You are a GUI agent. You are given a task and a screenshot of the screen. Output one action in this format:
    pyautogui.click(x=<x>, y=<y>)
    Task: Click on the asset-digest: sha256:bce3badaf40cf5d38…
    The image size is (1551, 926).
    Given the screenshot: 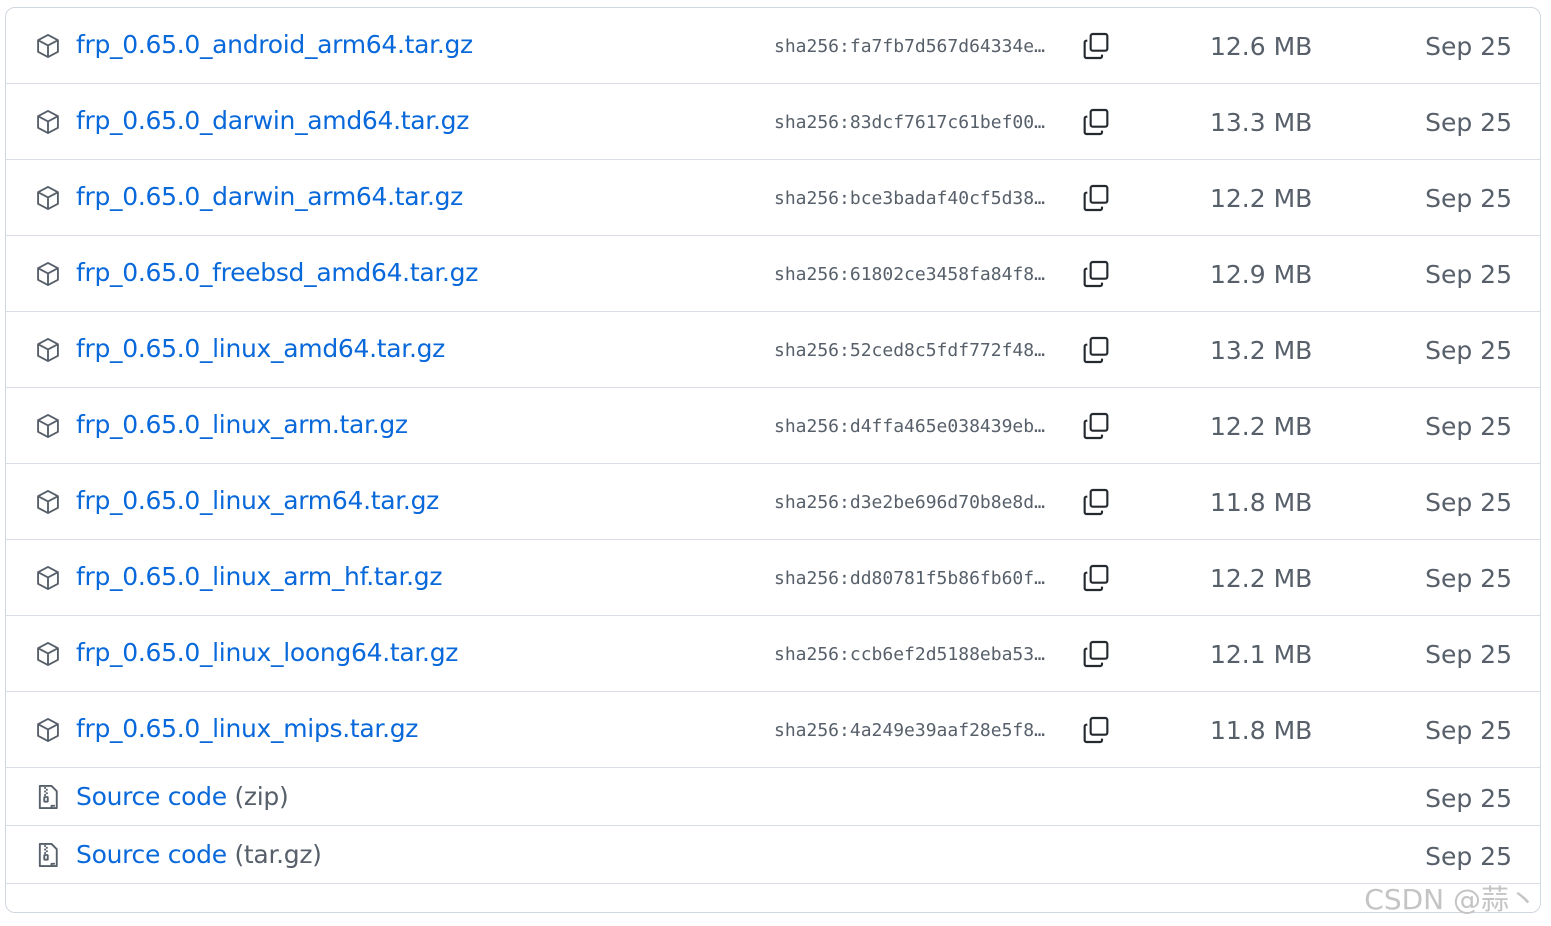 What is the action you would take?
    pyautogui.click(x=909, y=198)
    